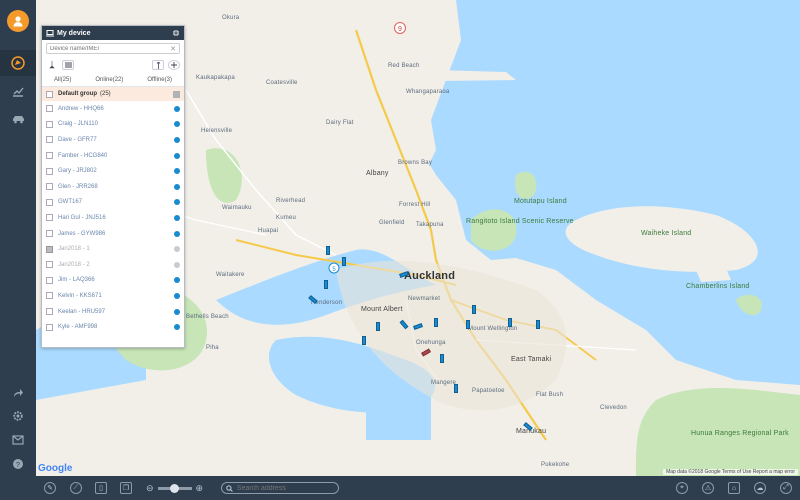  What do you see at coordinates (760, 488) in the screenshot?
I see `cloud-icon: ☁` at bounding box center [760, 488].